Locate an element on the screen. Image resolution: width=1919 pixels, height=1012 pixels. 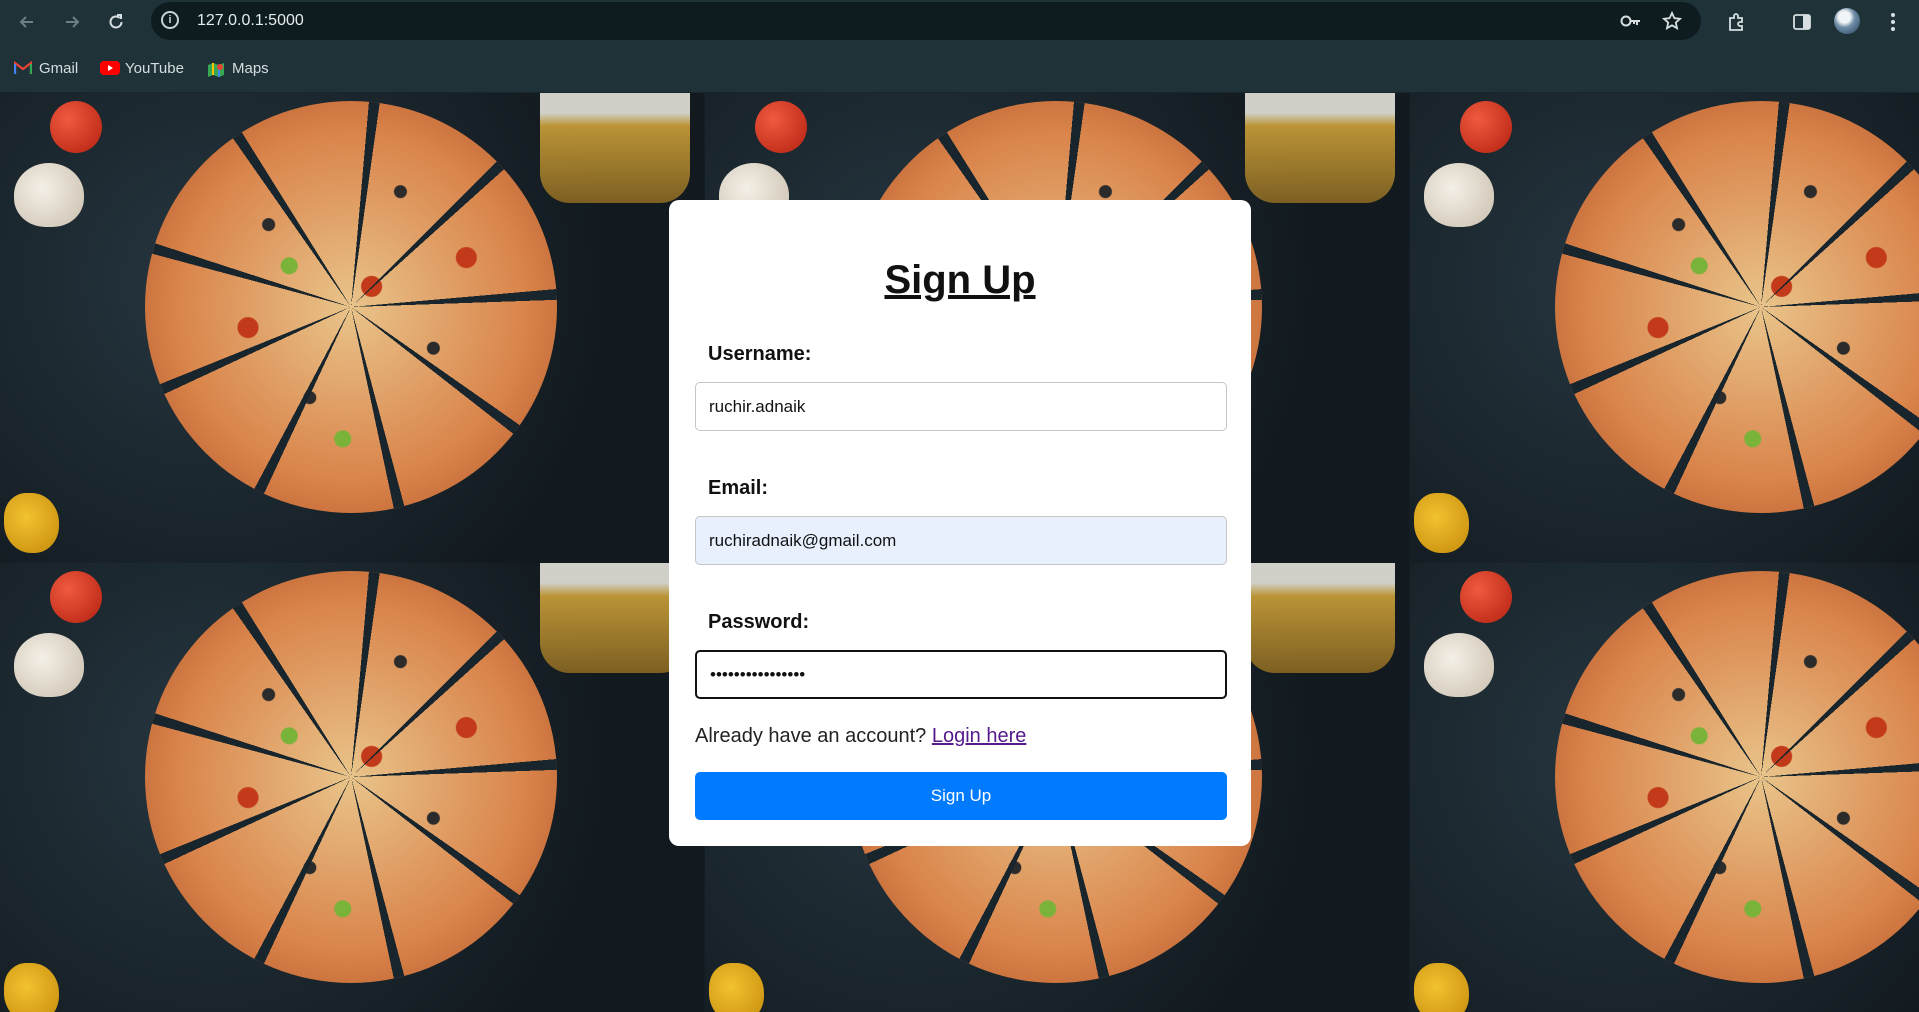
username-label: Username: is located at coordinates (760, 354).